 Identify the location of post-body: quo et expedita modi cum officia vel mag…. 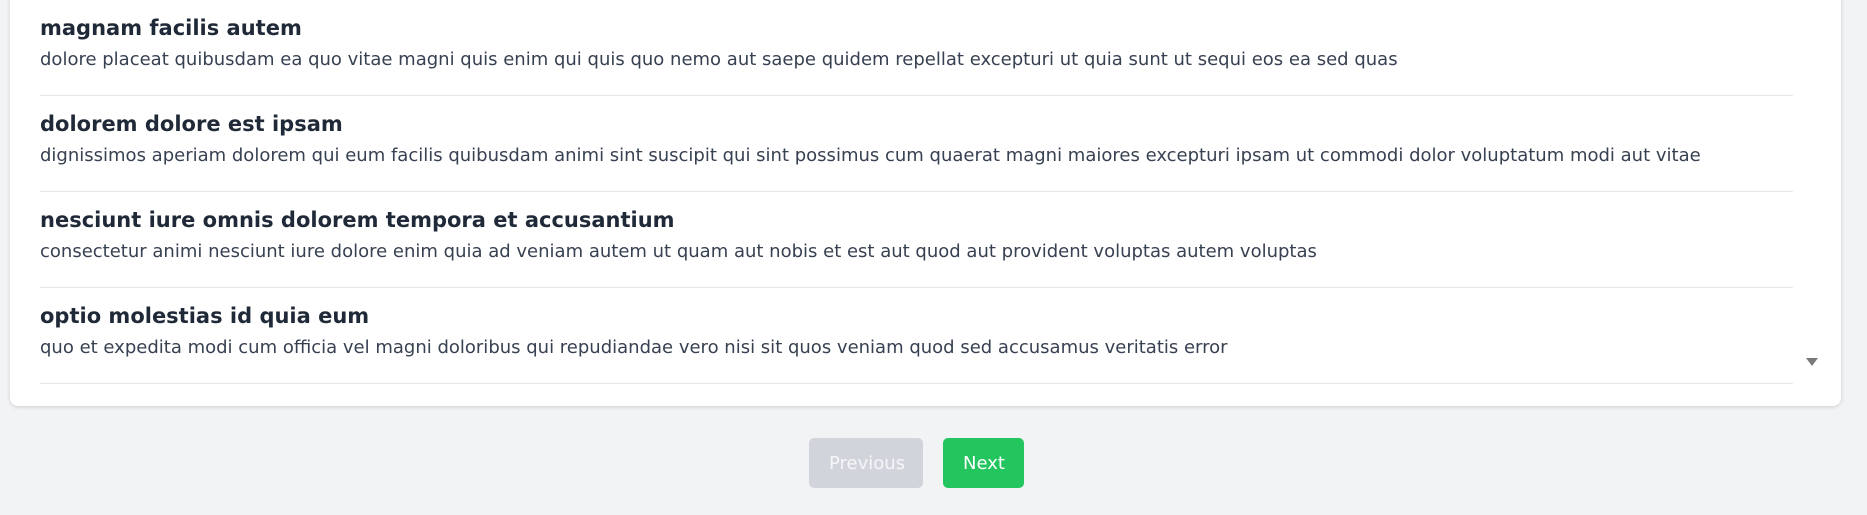
(634, 347).